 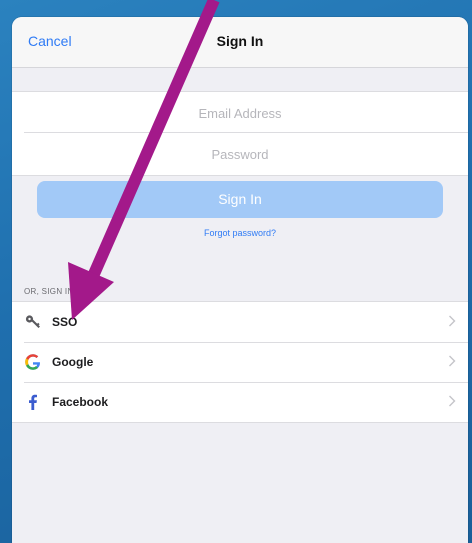 I want to click on email-field, so click(x=240, y=113).